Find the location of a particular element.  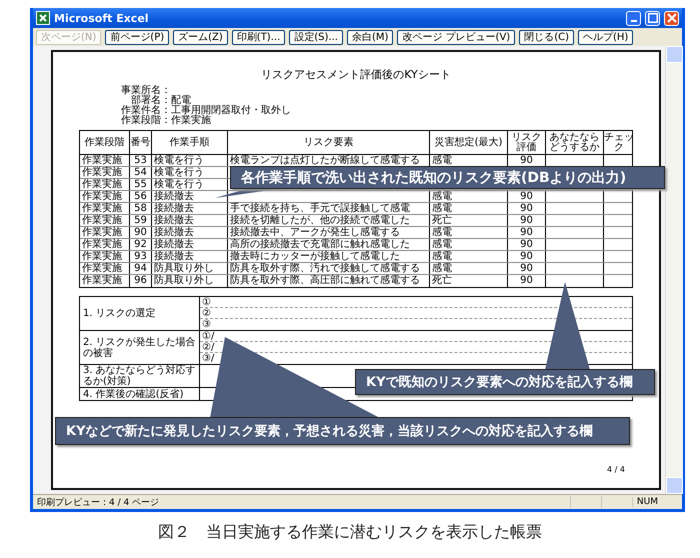

window-title: Microsoft Excel is located at coordinates (102, 18).